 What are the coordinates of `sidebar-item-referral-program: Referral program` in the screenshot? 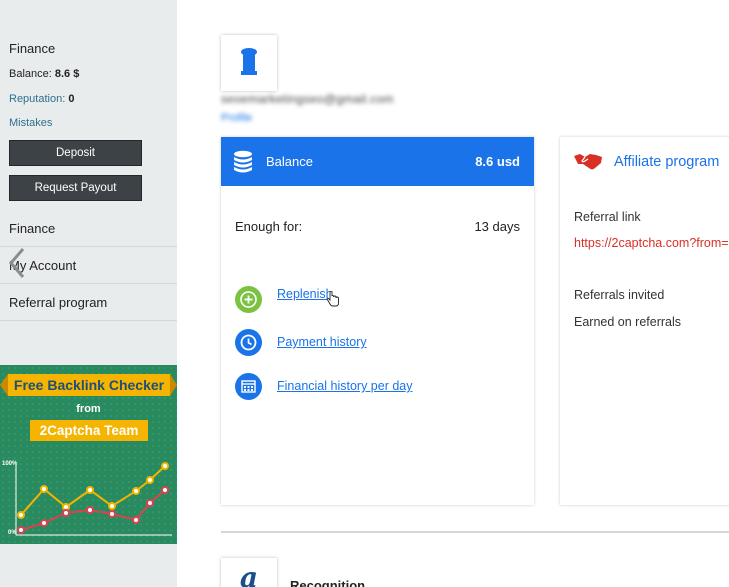 It's located at (88, 302).